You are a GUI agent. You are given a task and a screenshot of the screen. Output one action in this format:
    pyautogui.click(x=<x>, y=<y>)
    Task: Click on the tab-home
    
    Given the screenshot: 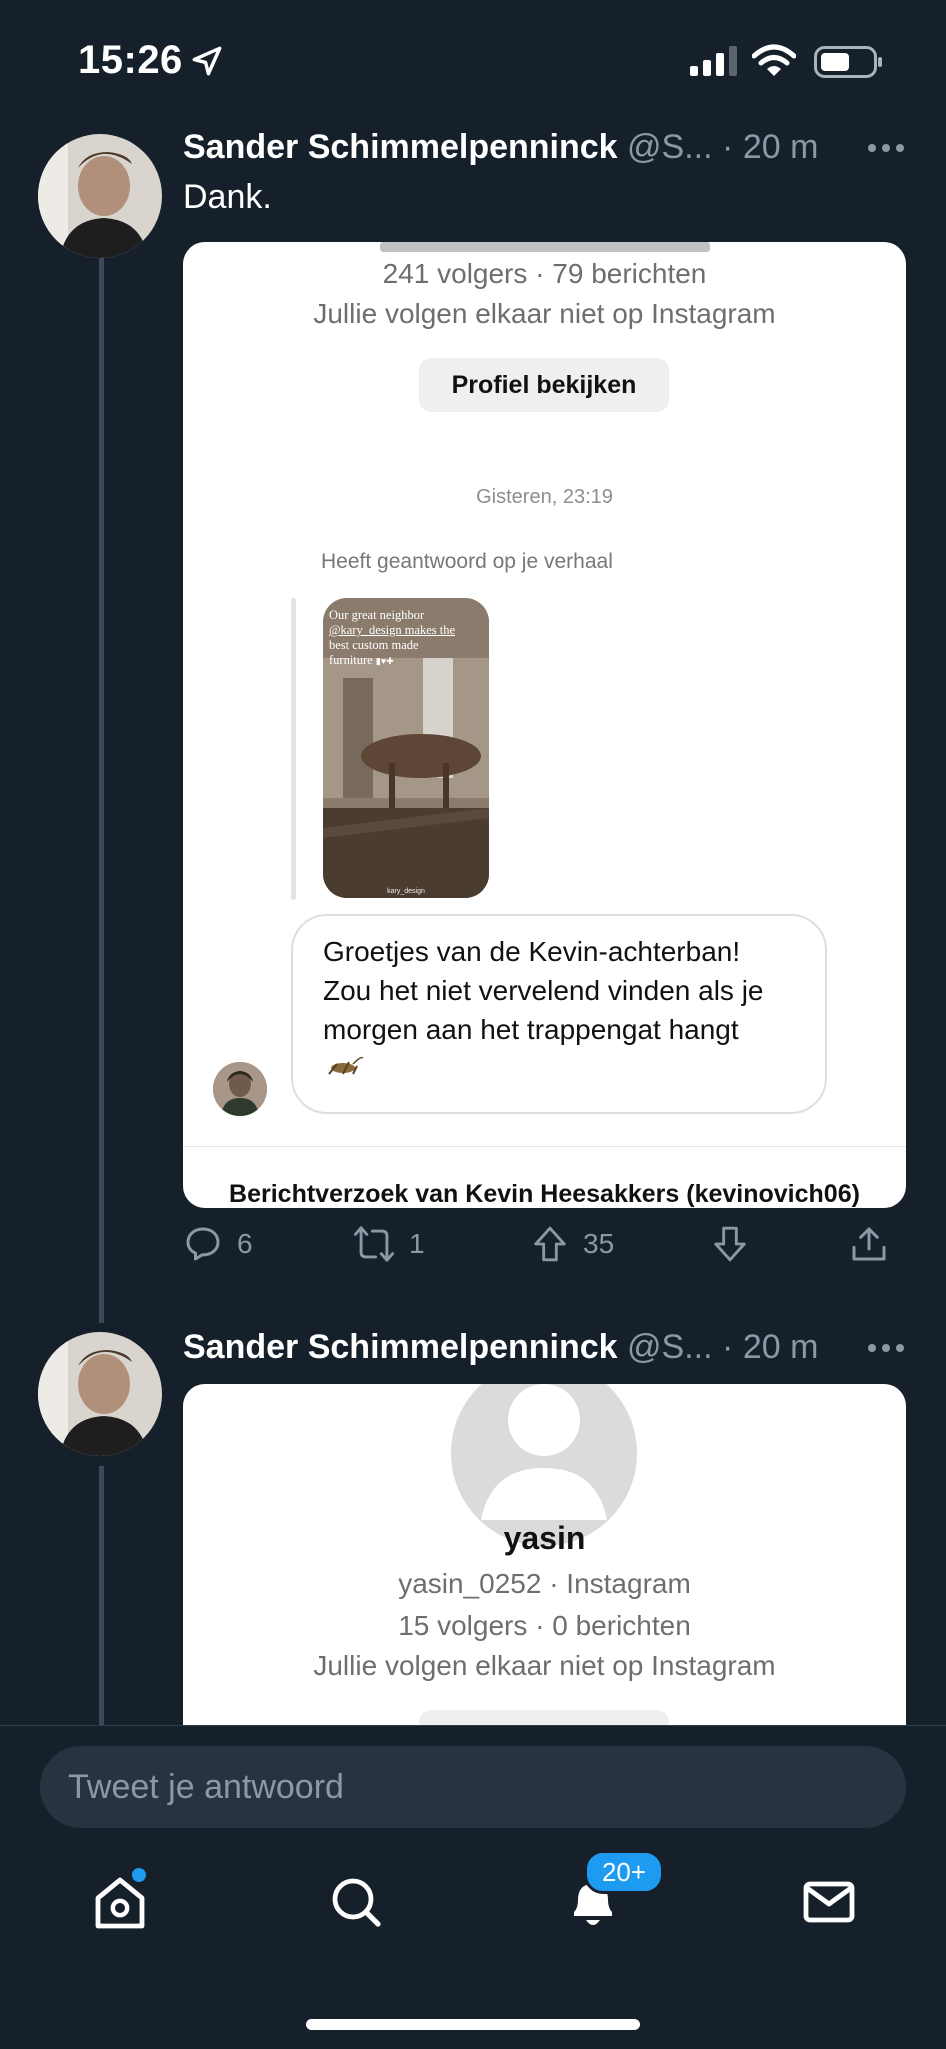 What is the action you would take?
    pyautogui.click(x=120, y=1901)
    